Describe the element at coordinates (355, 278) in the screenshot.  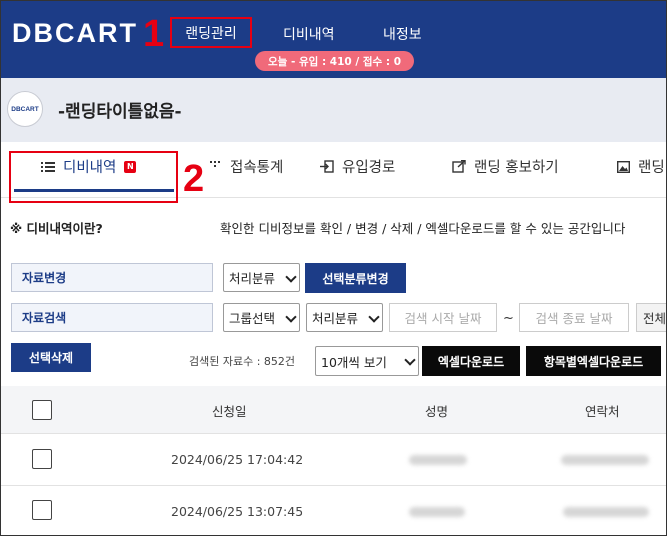
I see `change-category-button: 선택분류변경` at that location.